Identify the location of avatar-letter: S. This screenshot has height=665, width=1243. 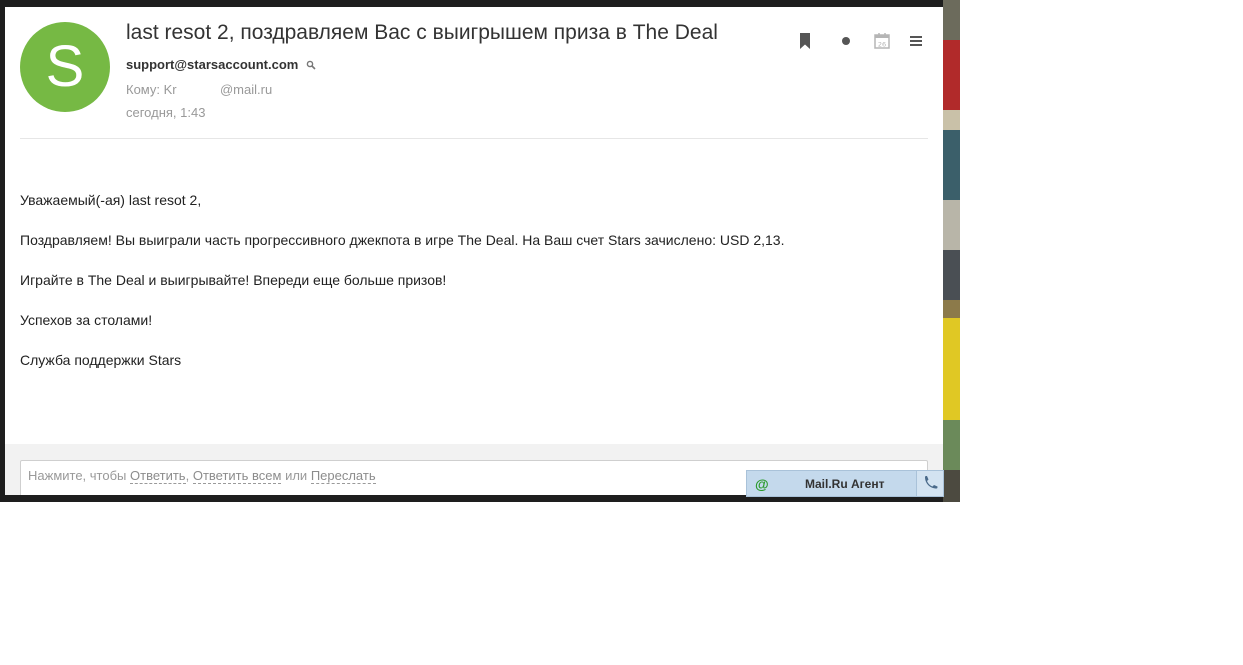
(65, 66).